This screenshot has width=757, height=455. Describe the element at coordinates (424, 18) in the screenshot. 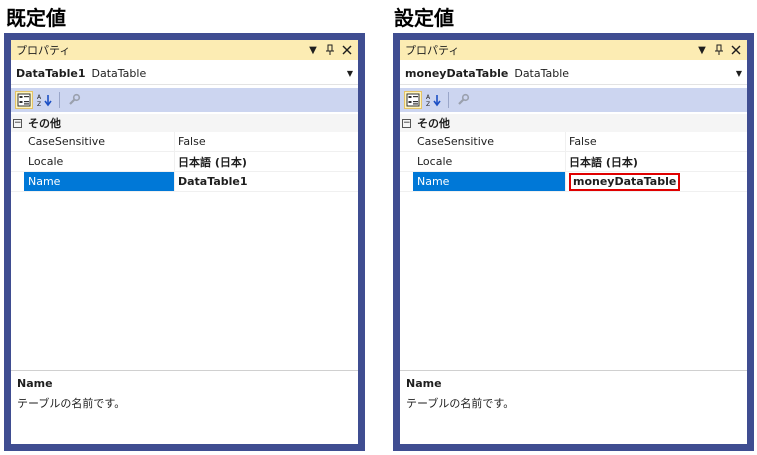

I see `heading-configured: 設定値` at that location.